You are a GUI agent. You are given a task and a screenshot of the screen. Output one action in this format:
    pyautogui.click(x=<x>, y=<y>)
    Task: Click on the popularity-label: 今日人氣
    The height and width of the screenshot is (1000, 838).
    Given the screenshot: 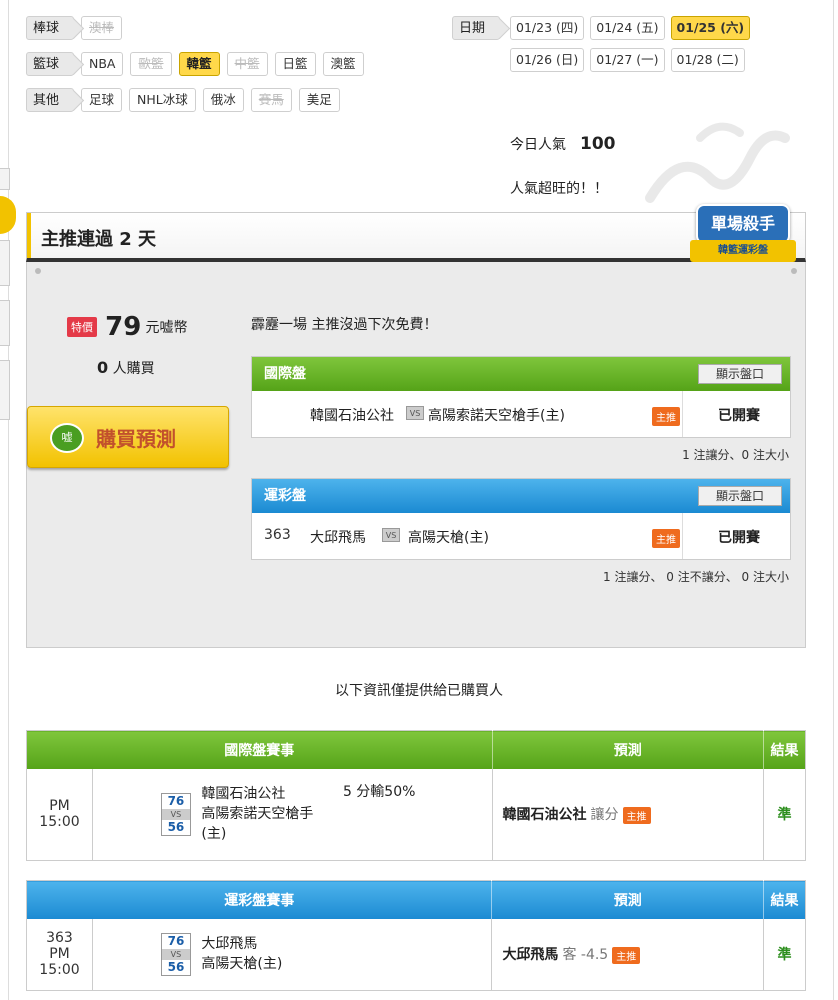 What is the action you would take?
    pyautogui.click(x=538, y=145)
    